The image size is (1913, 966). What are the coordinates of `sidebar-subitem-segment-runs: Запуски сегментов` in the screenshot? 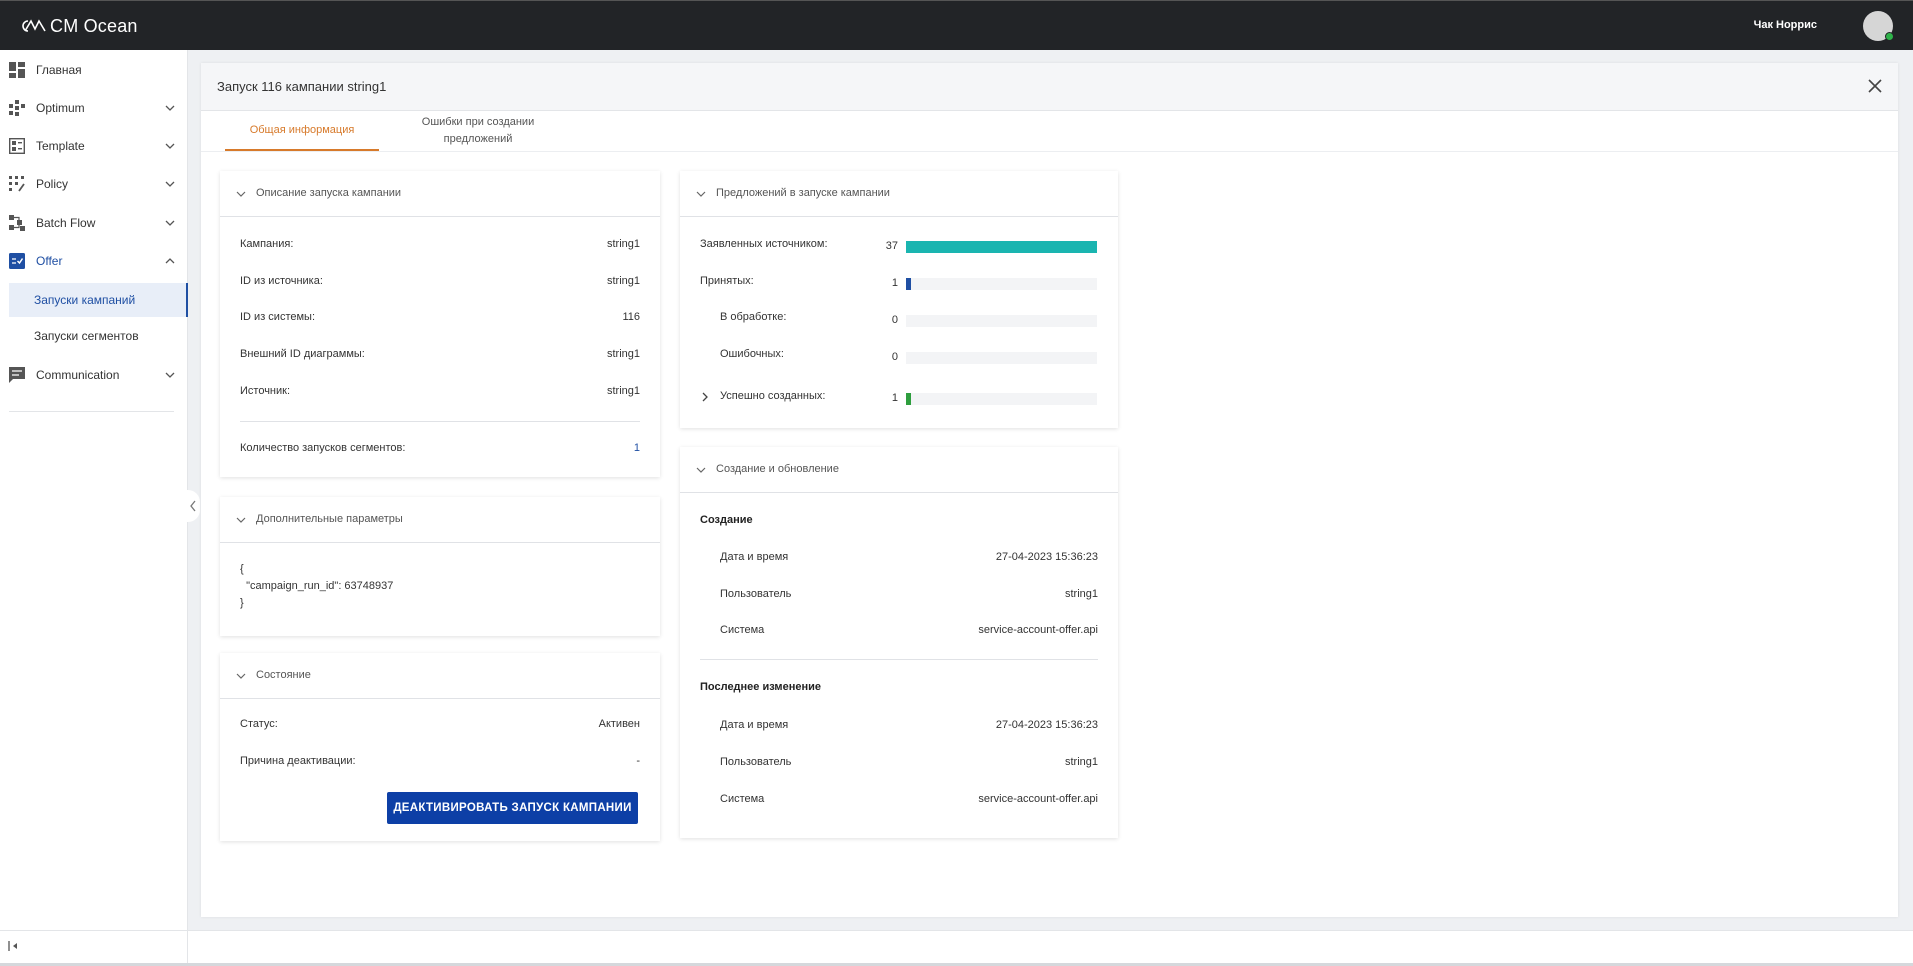 It's located at (98, 336).